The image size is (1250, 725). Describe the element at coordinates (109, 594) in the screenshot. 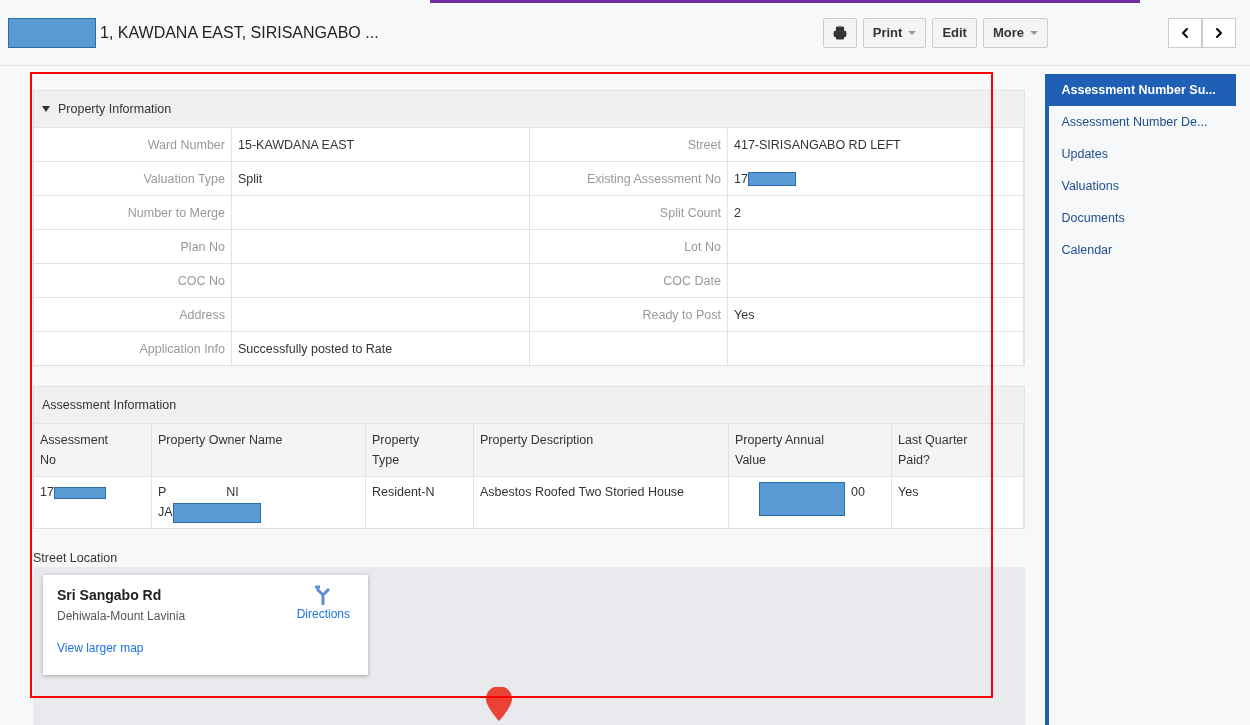

I see `place-name: Sri Sangabo Rd` at that location.